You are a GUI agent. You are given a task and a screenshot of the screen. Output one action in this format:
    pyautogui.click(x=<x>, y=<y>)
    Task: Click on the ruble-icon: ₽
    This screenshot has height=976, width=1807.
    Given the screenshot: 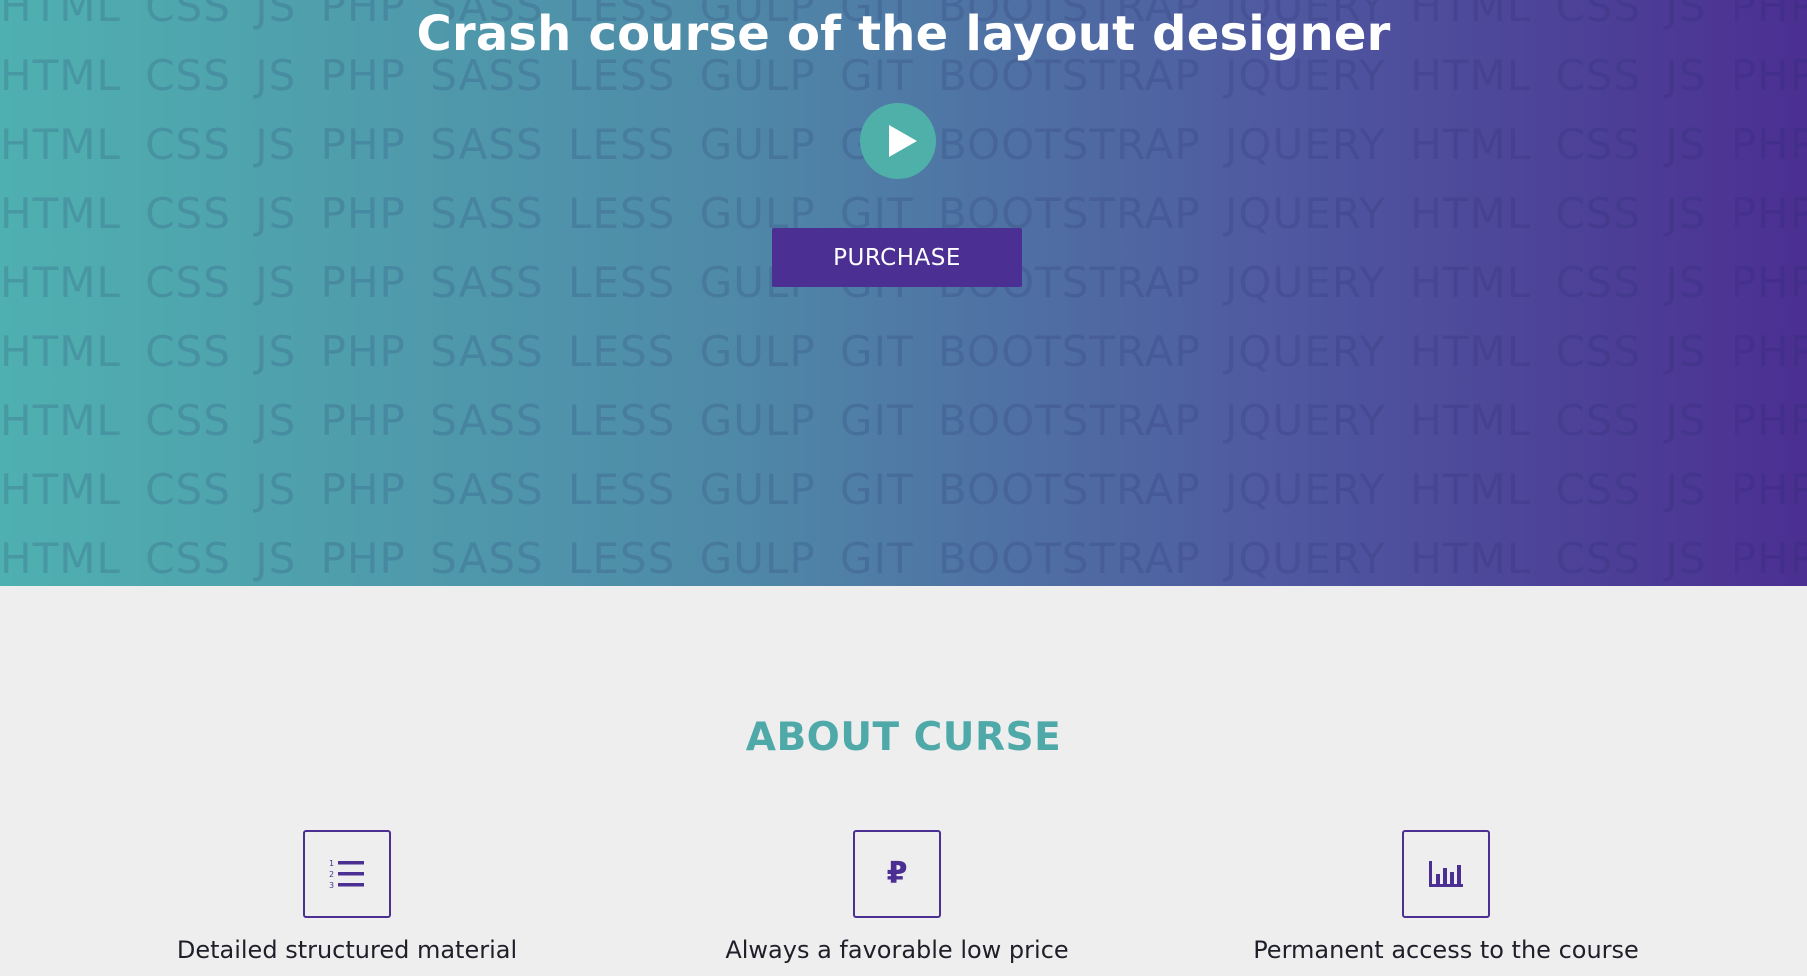 What is the action you would take?
    pyautogui.click(x=897, y=873)
    